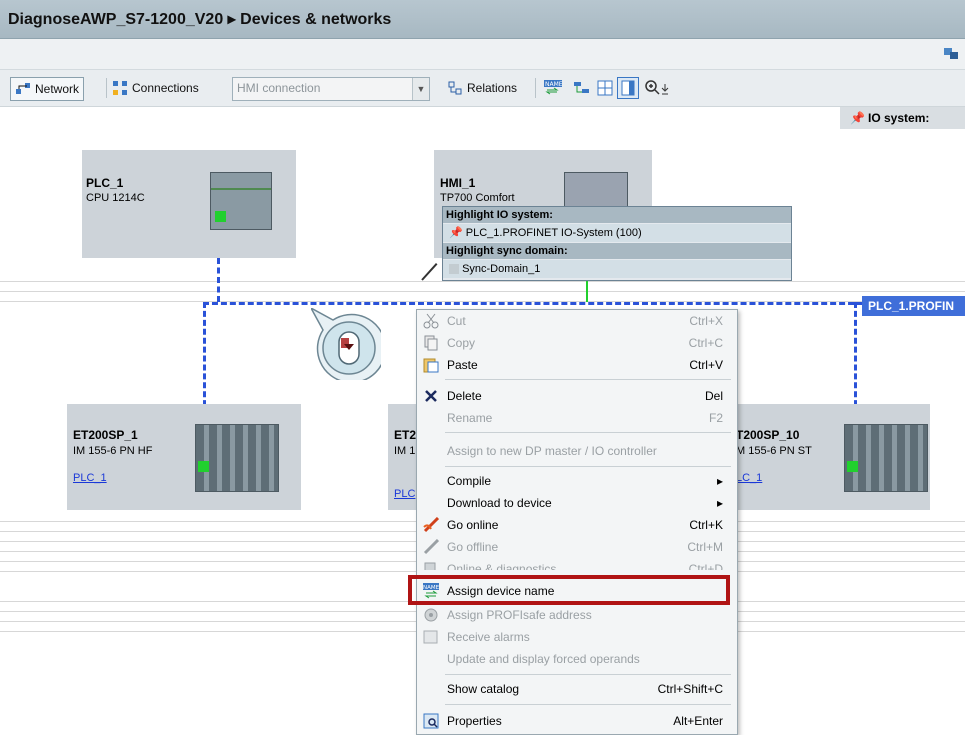 This screenshot has width=965, height=735. What do you see at coordinates (431, 396) in the screenshot?
I see `delete-icon` at bounding box center [431, 396].